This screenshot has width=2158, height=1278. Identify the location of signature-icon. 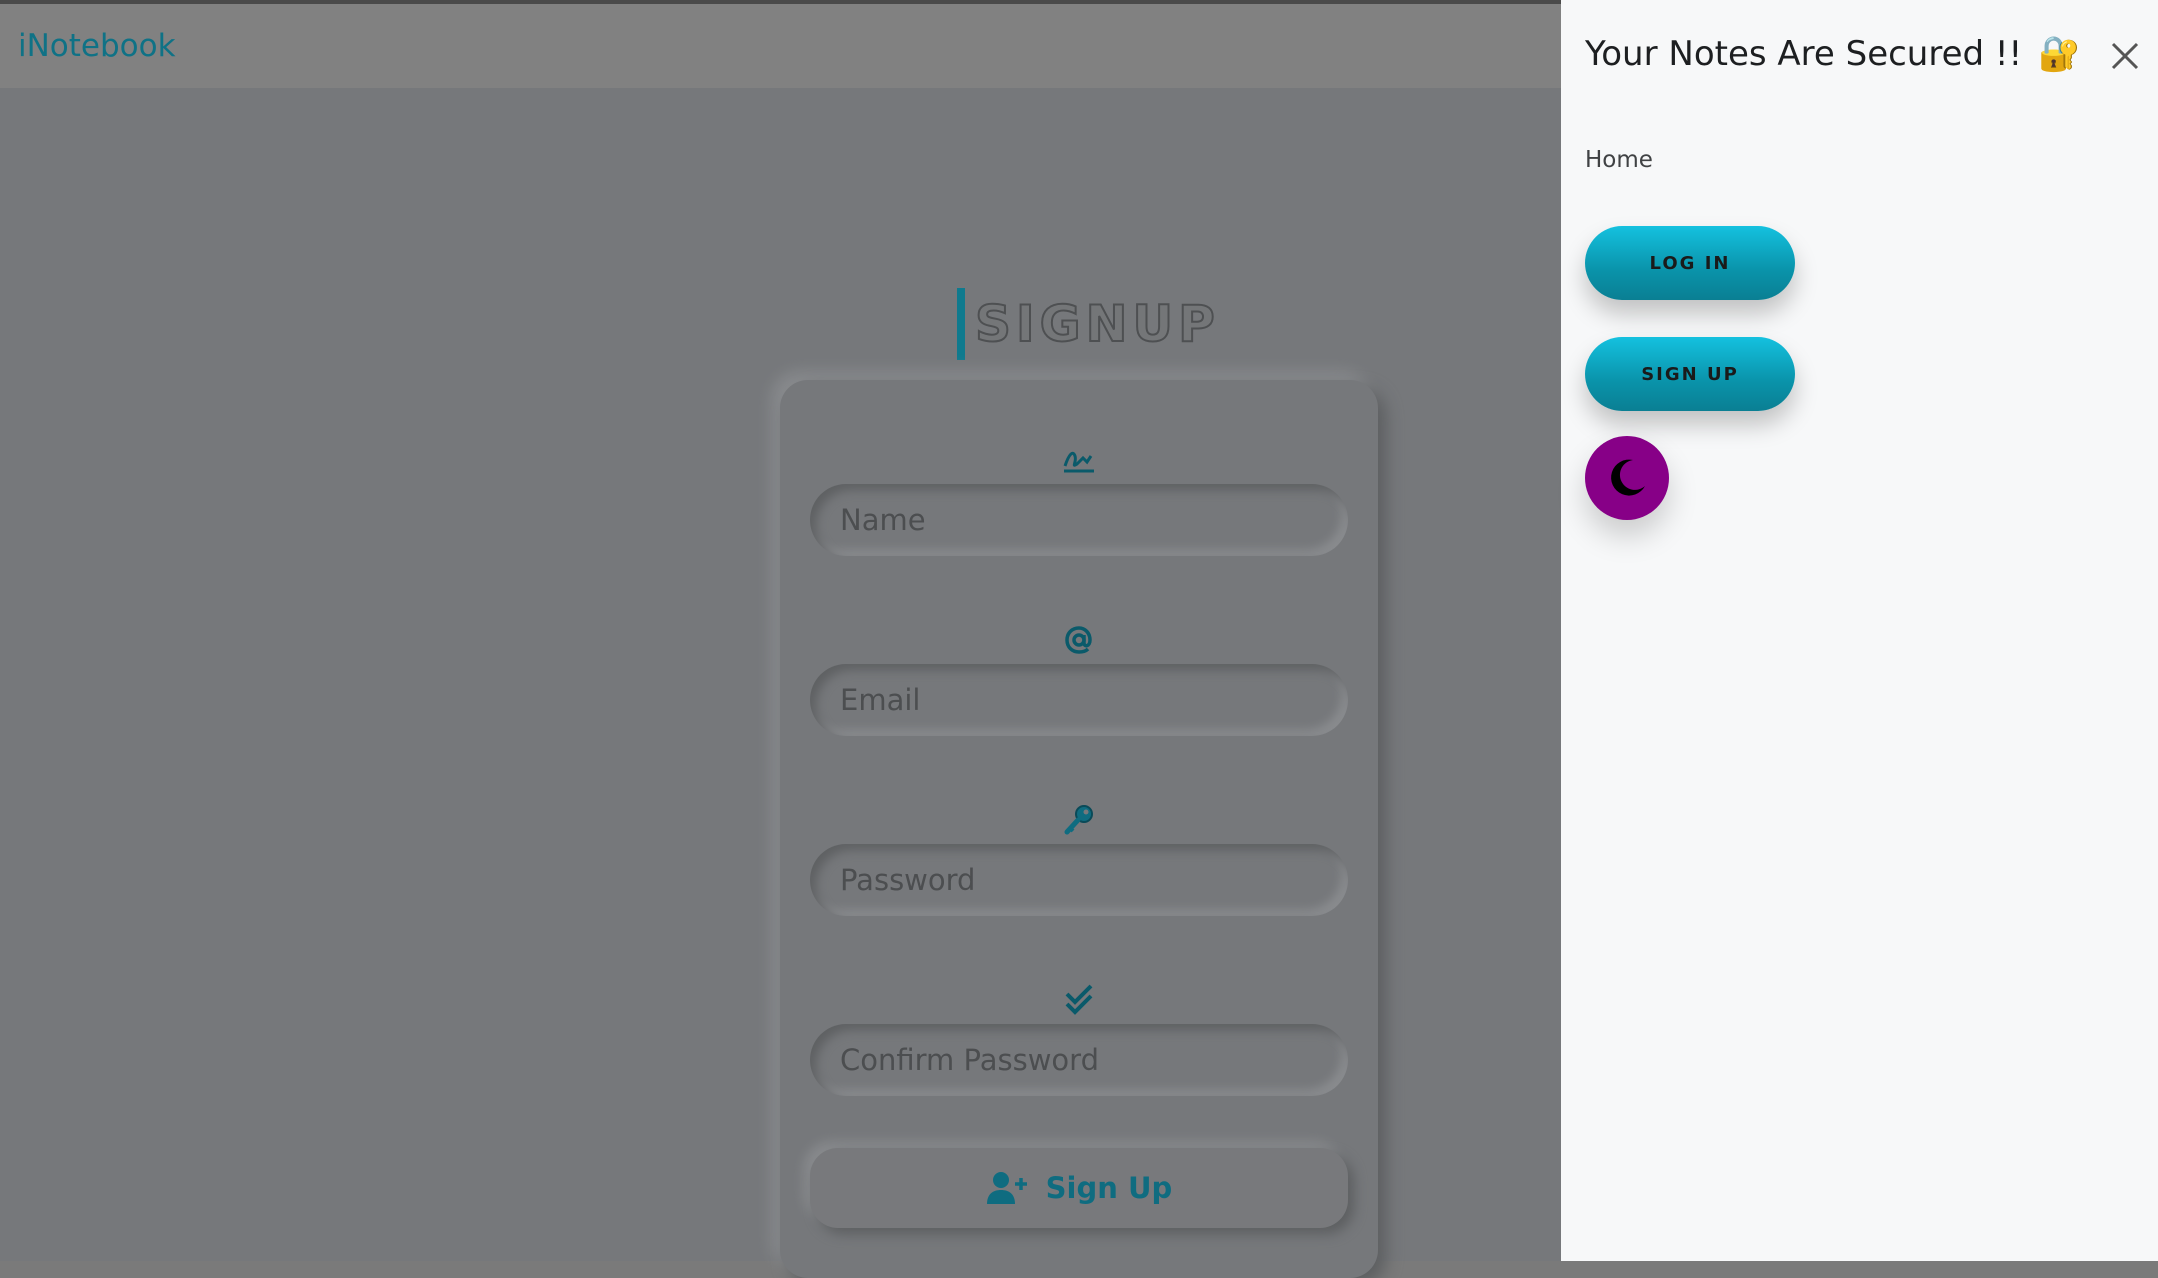
(1078, 462).